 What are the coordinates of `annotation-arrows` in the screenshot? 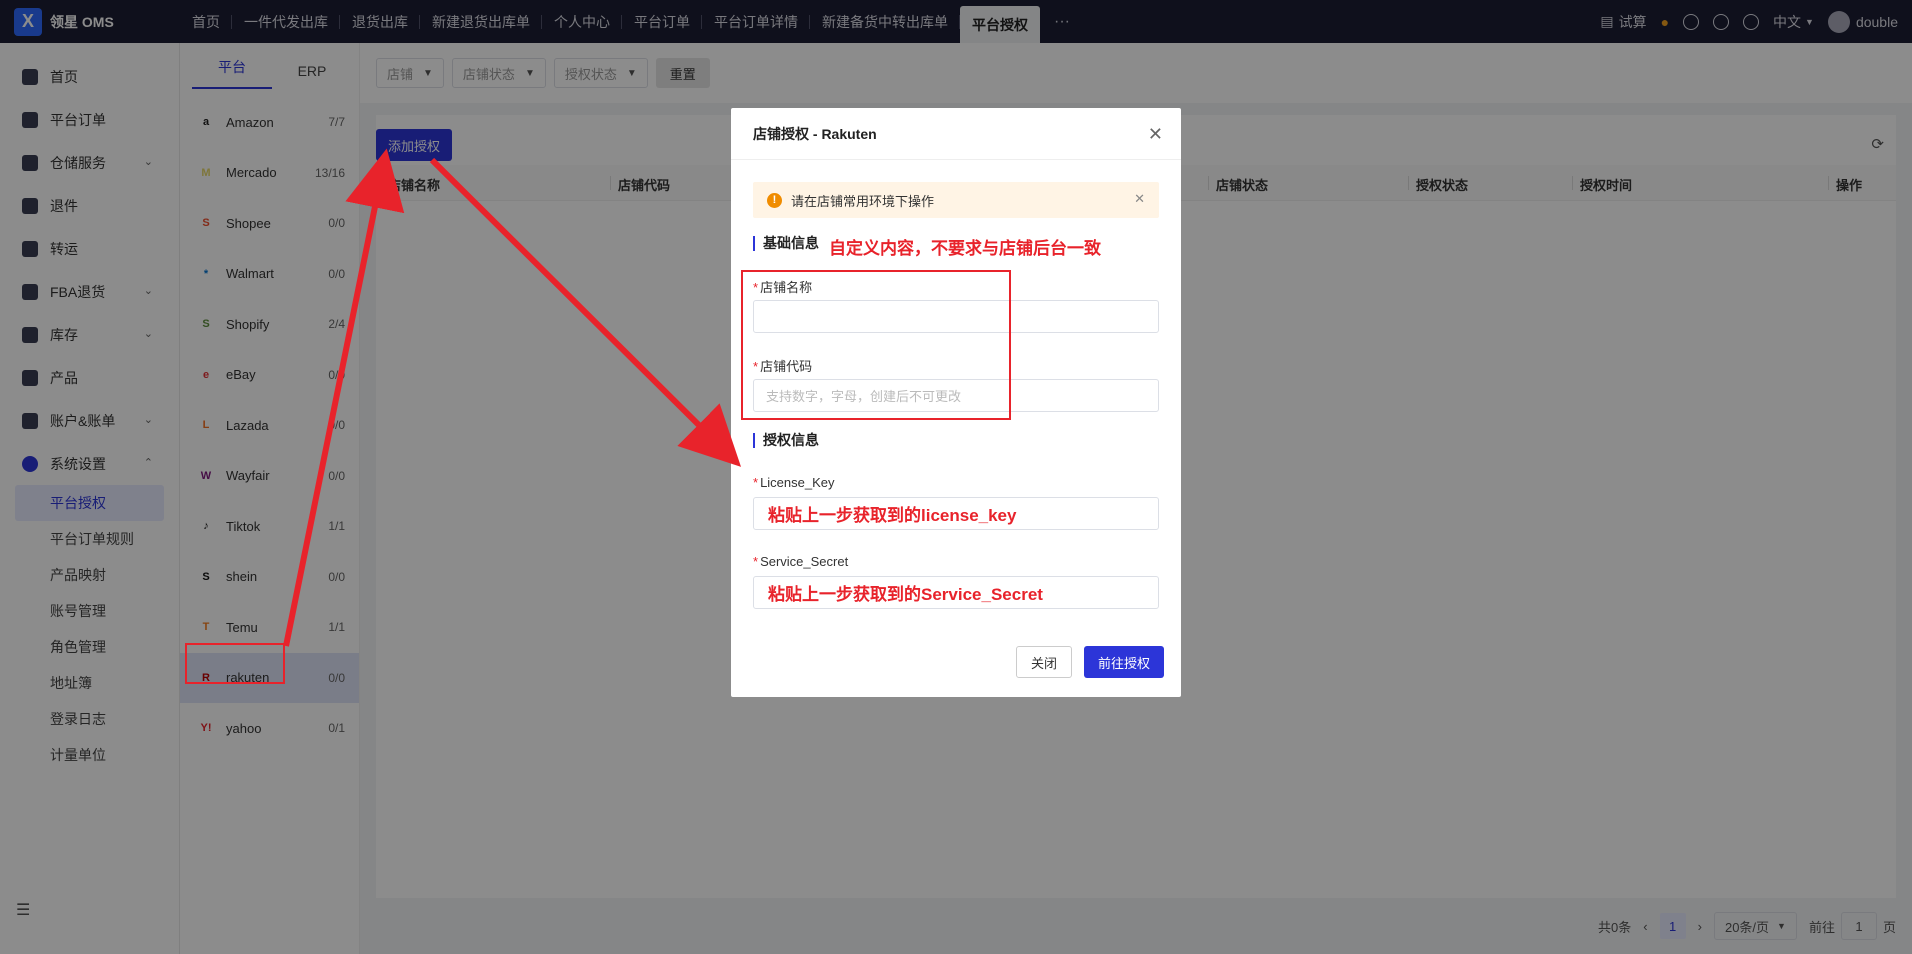 It's located at (512, 397).